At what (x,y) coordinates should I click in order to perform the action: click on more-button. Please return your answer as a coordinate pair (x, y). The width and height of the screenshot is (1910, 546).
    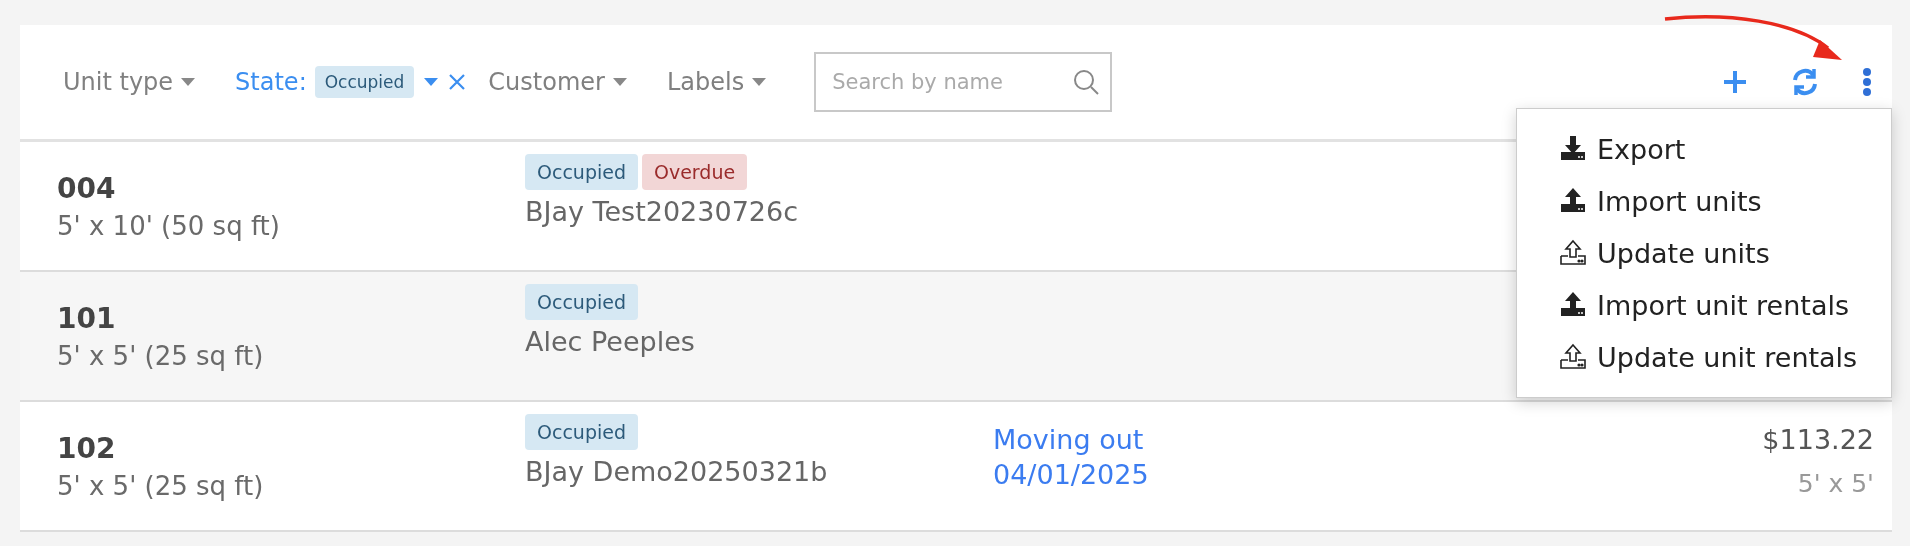
    Looking at the image, I should click on (1867, 82).